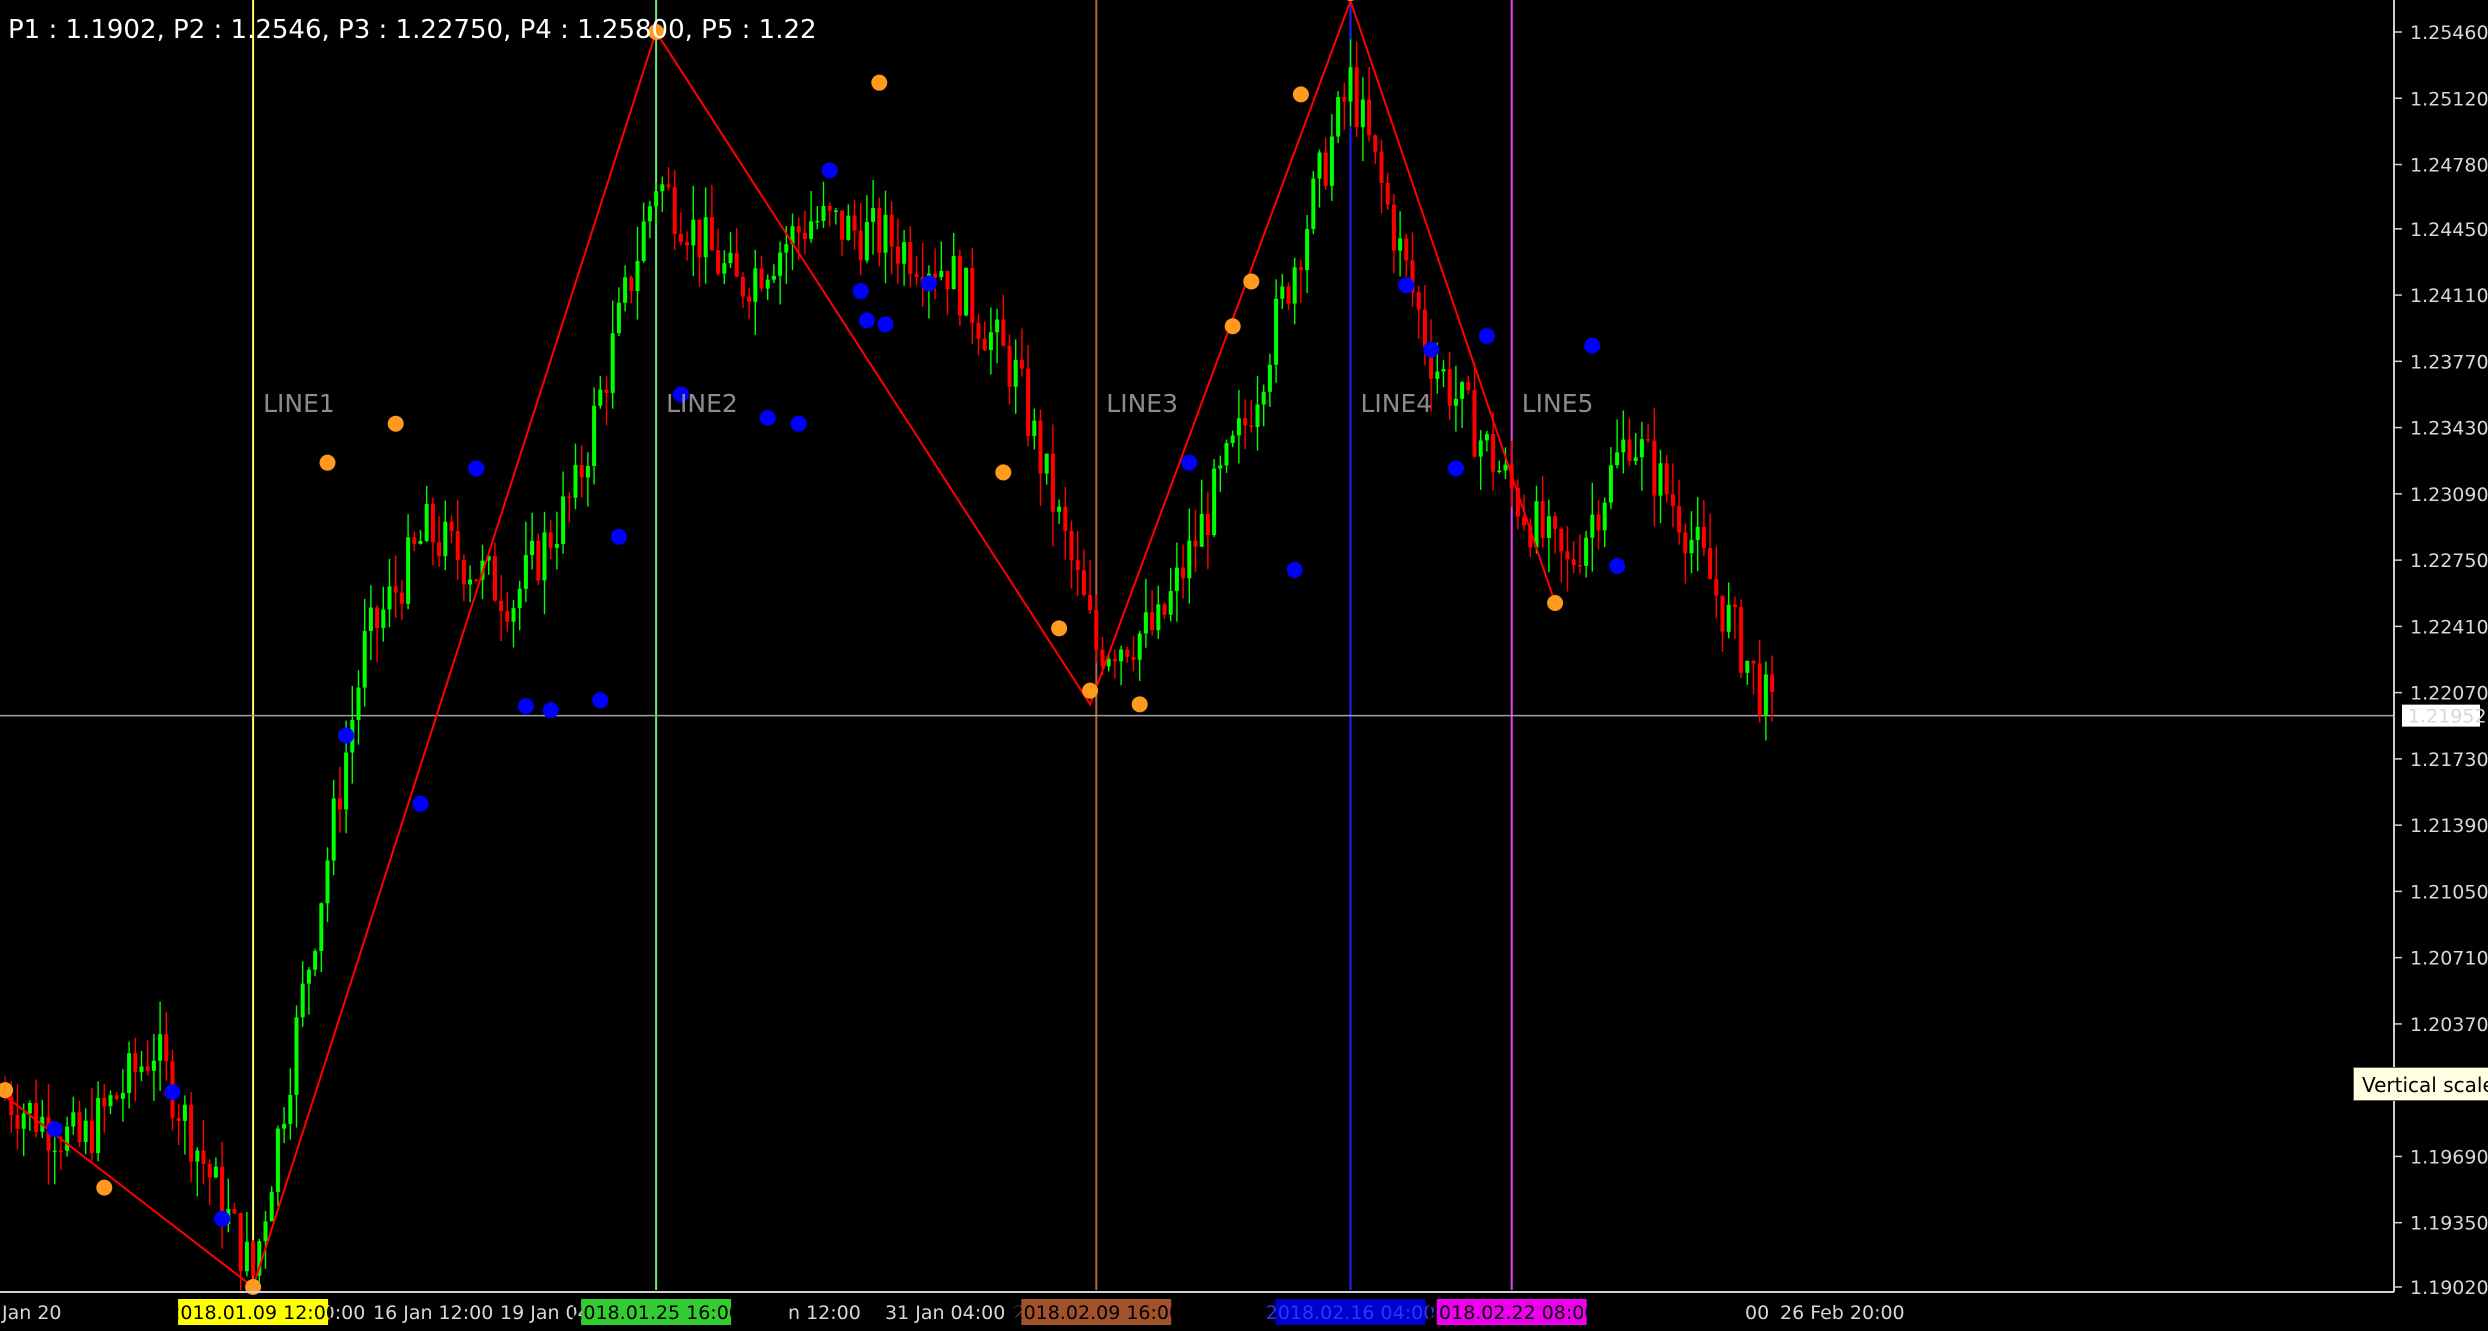  Describe the element at coordinates (1842, 1313) in the screenshot. I see `time-tick-label: 26 Feb 20:00` at that location.